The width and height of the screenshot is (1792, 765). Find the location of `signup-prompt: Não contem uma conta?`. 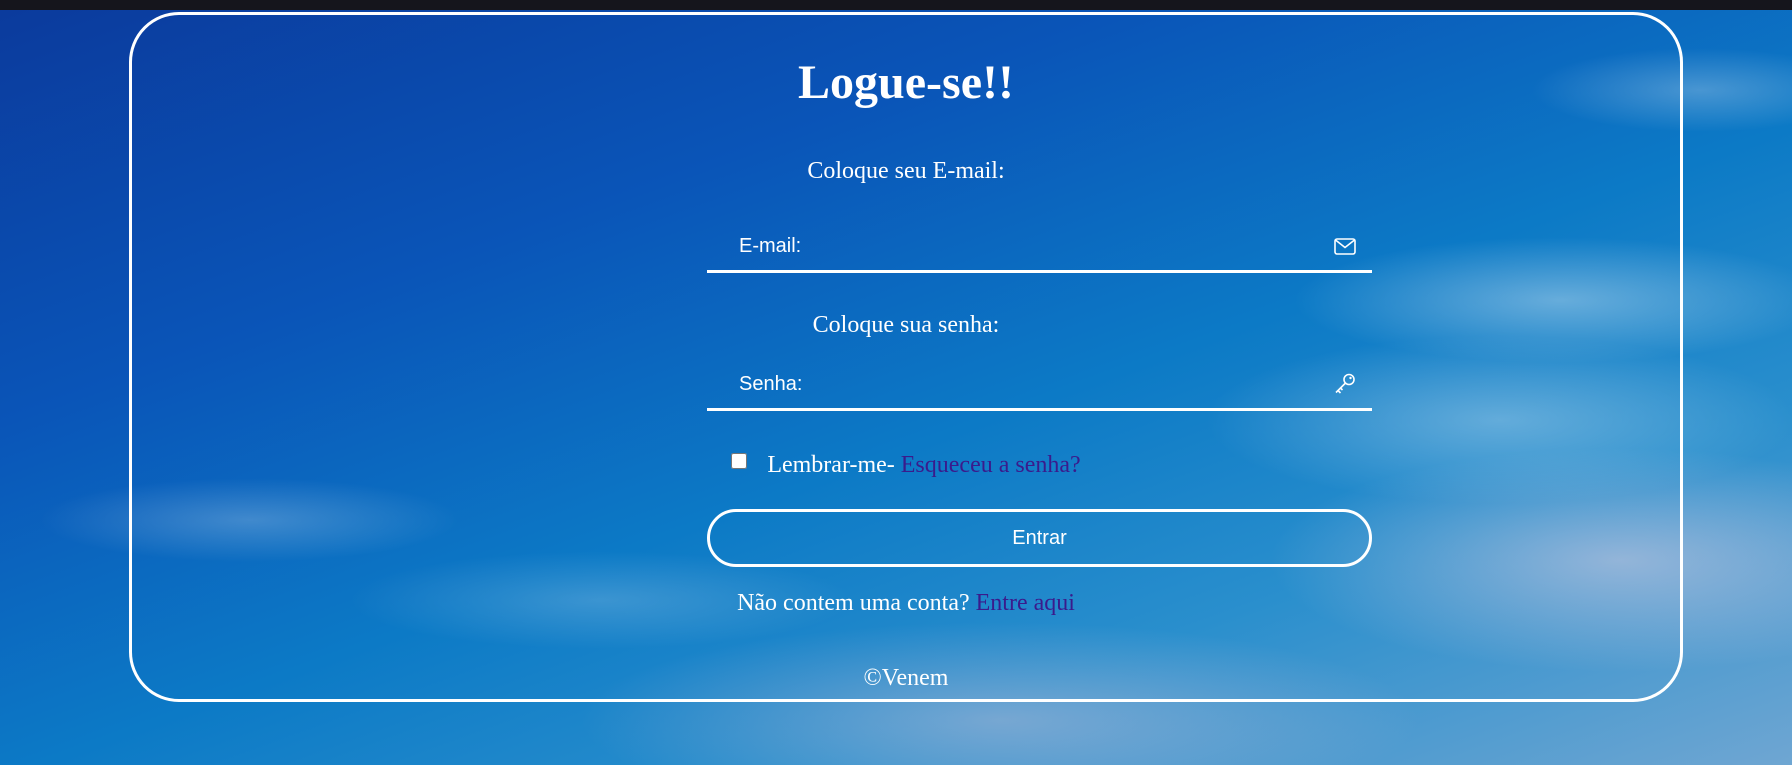

signup-prompt: Não contem uma conta? is located at coordinates (853, 603).